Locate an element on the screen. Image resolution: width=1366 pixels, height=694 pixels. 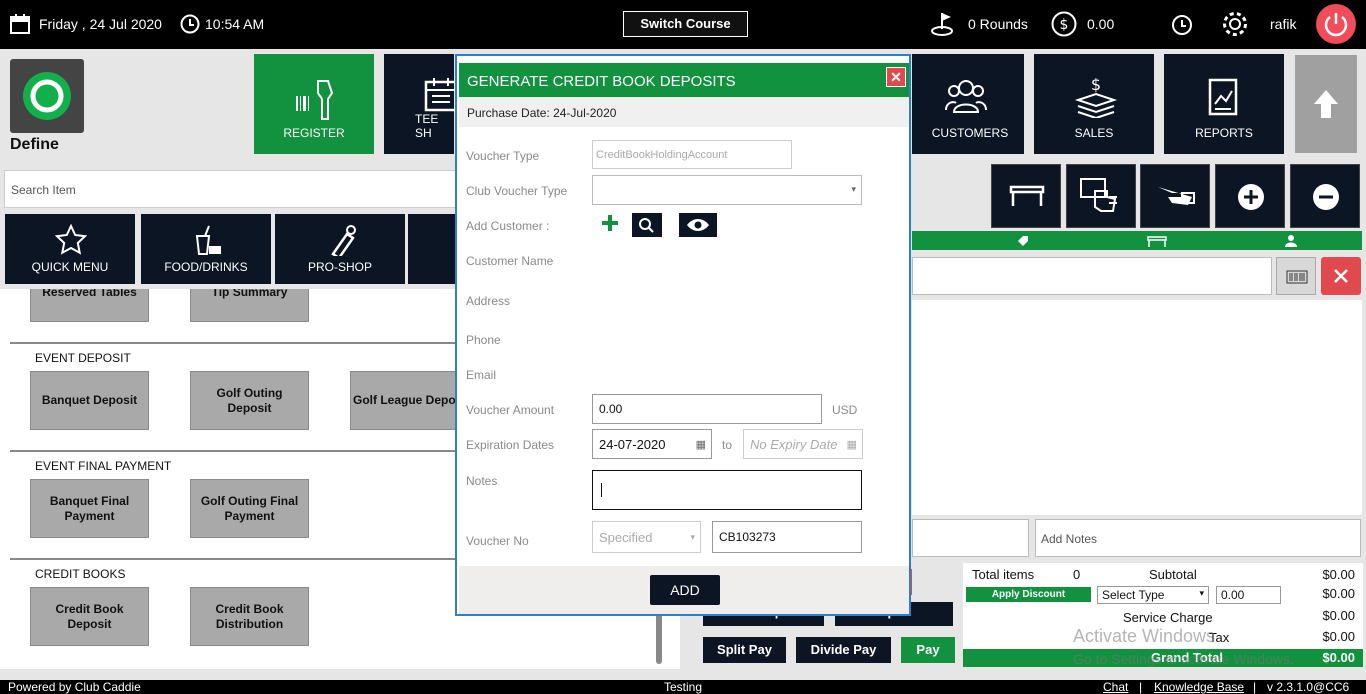
arrow-up-icon is located at coordinates (1326, 104).